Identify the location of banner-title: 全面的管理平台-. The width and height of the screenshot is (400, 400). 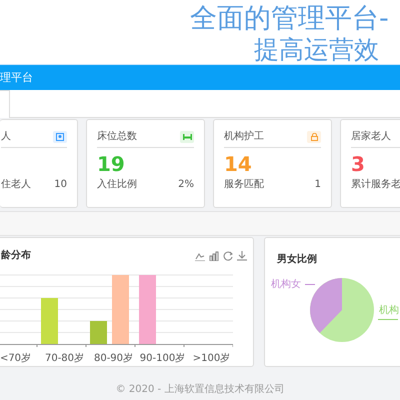
(289, 19).